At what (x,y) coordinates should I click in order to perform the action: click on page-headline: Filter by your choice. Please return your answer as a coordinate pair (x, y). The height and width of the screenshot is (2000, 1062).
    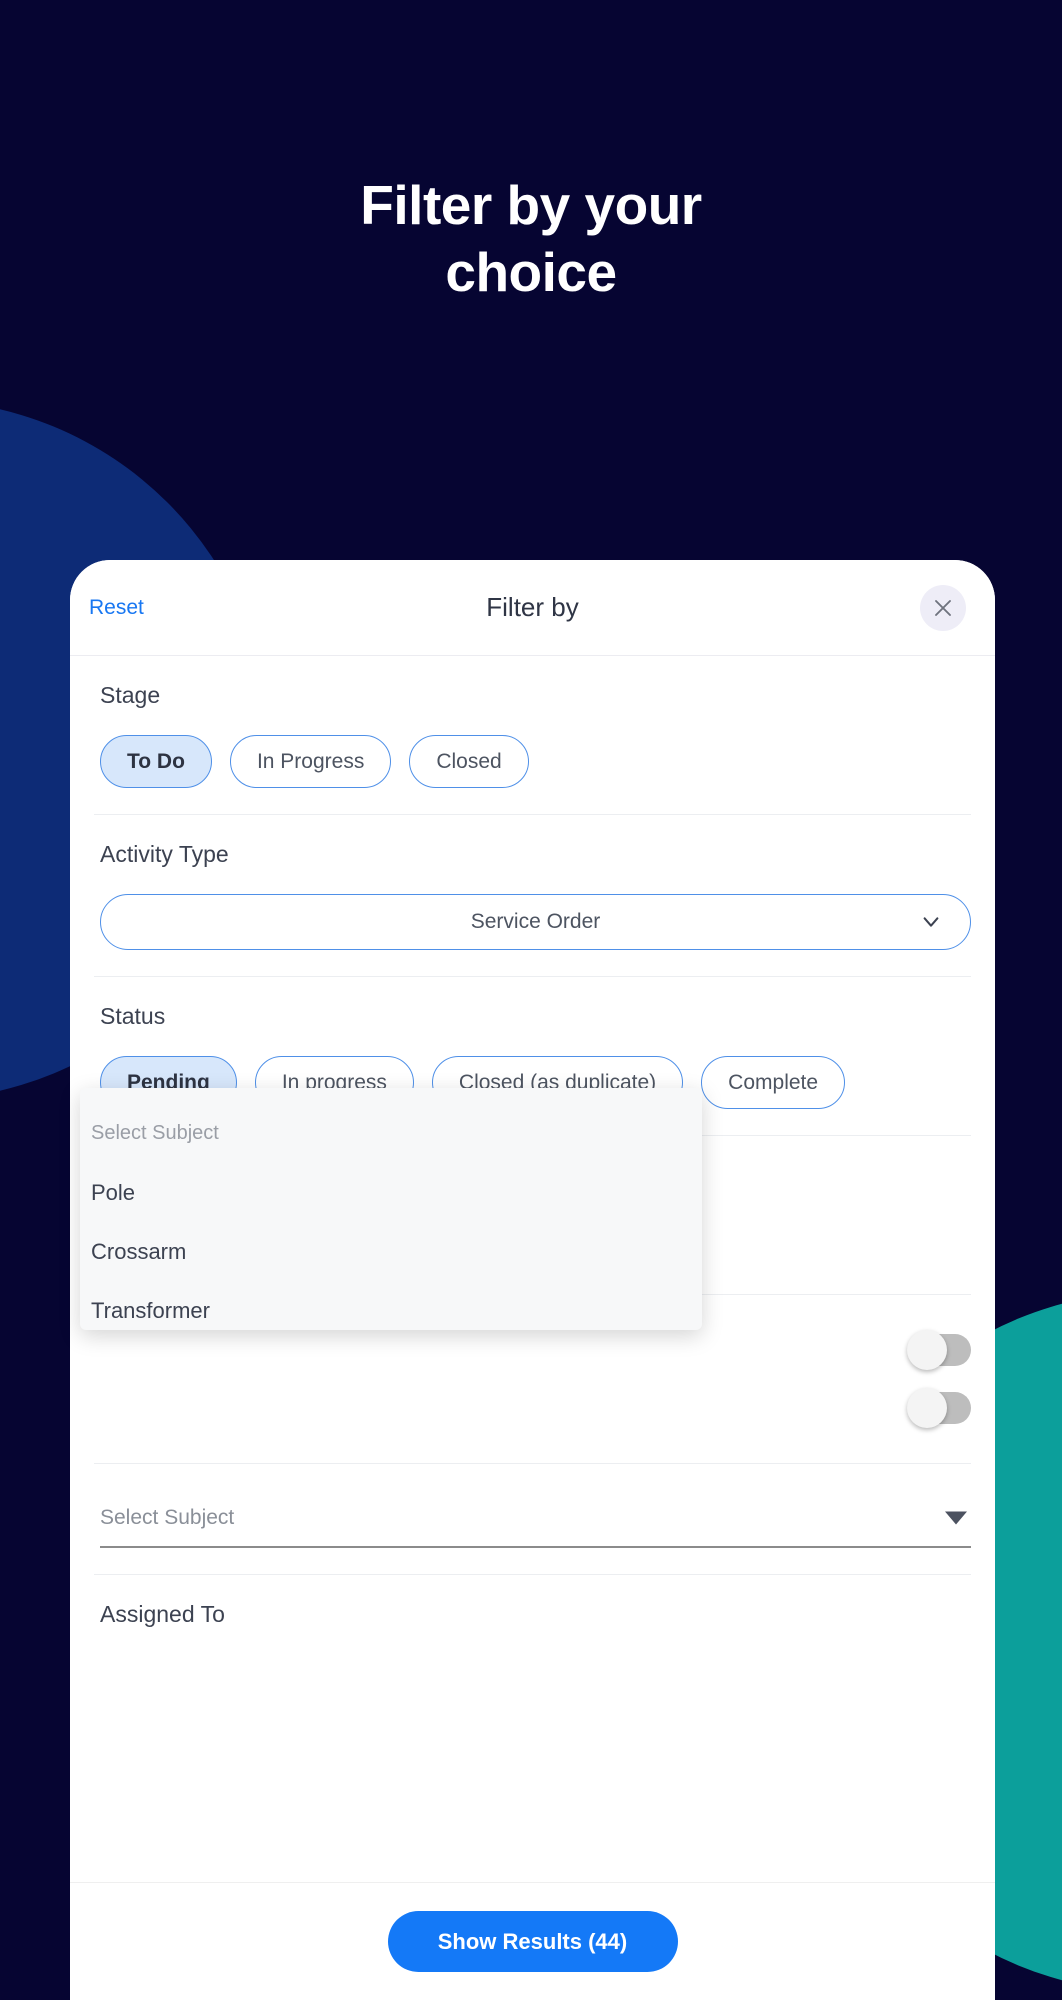
    Looking at the image, I should click on (531, 239).